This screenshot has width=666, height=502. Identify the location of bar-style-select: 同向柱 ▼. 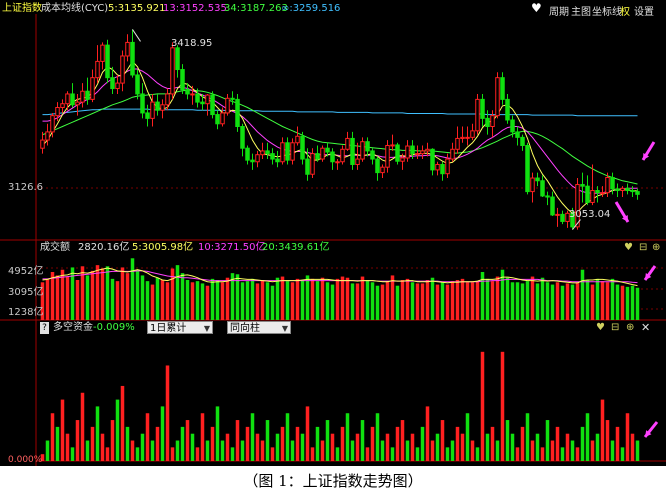
(259, 327).